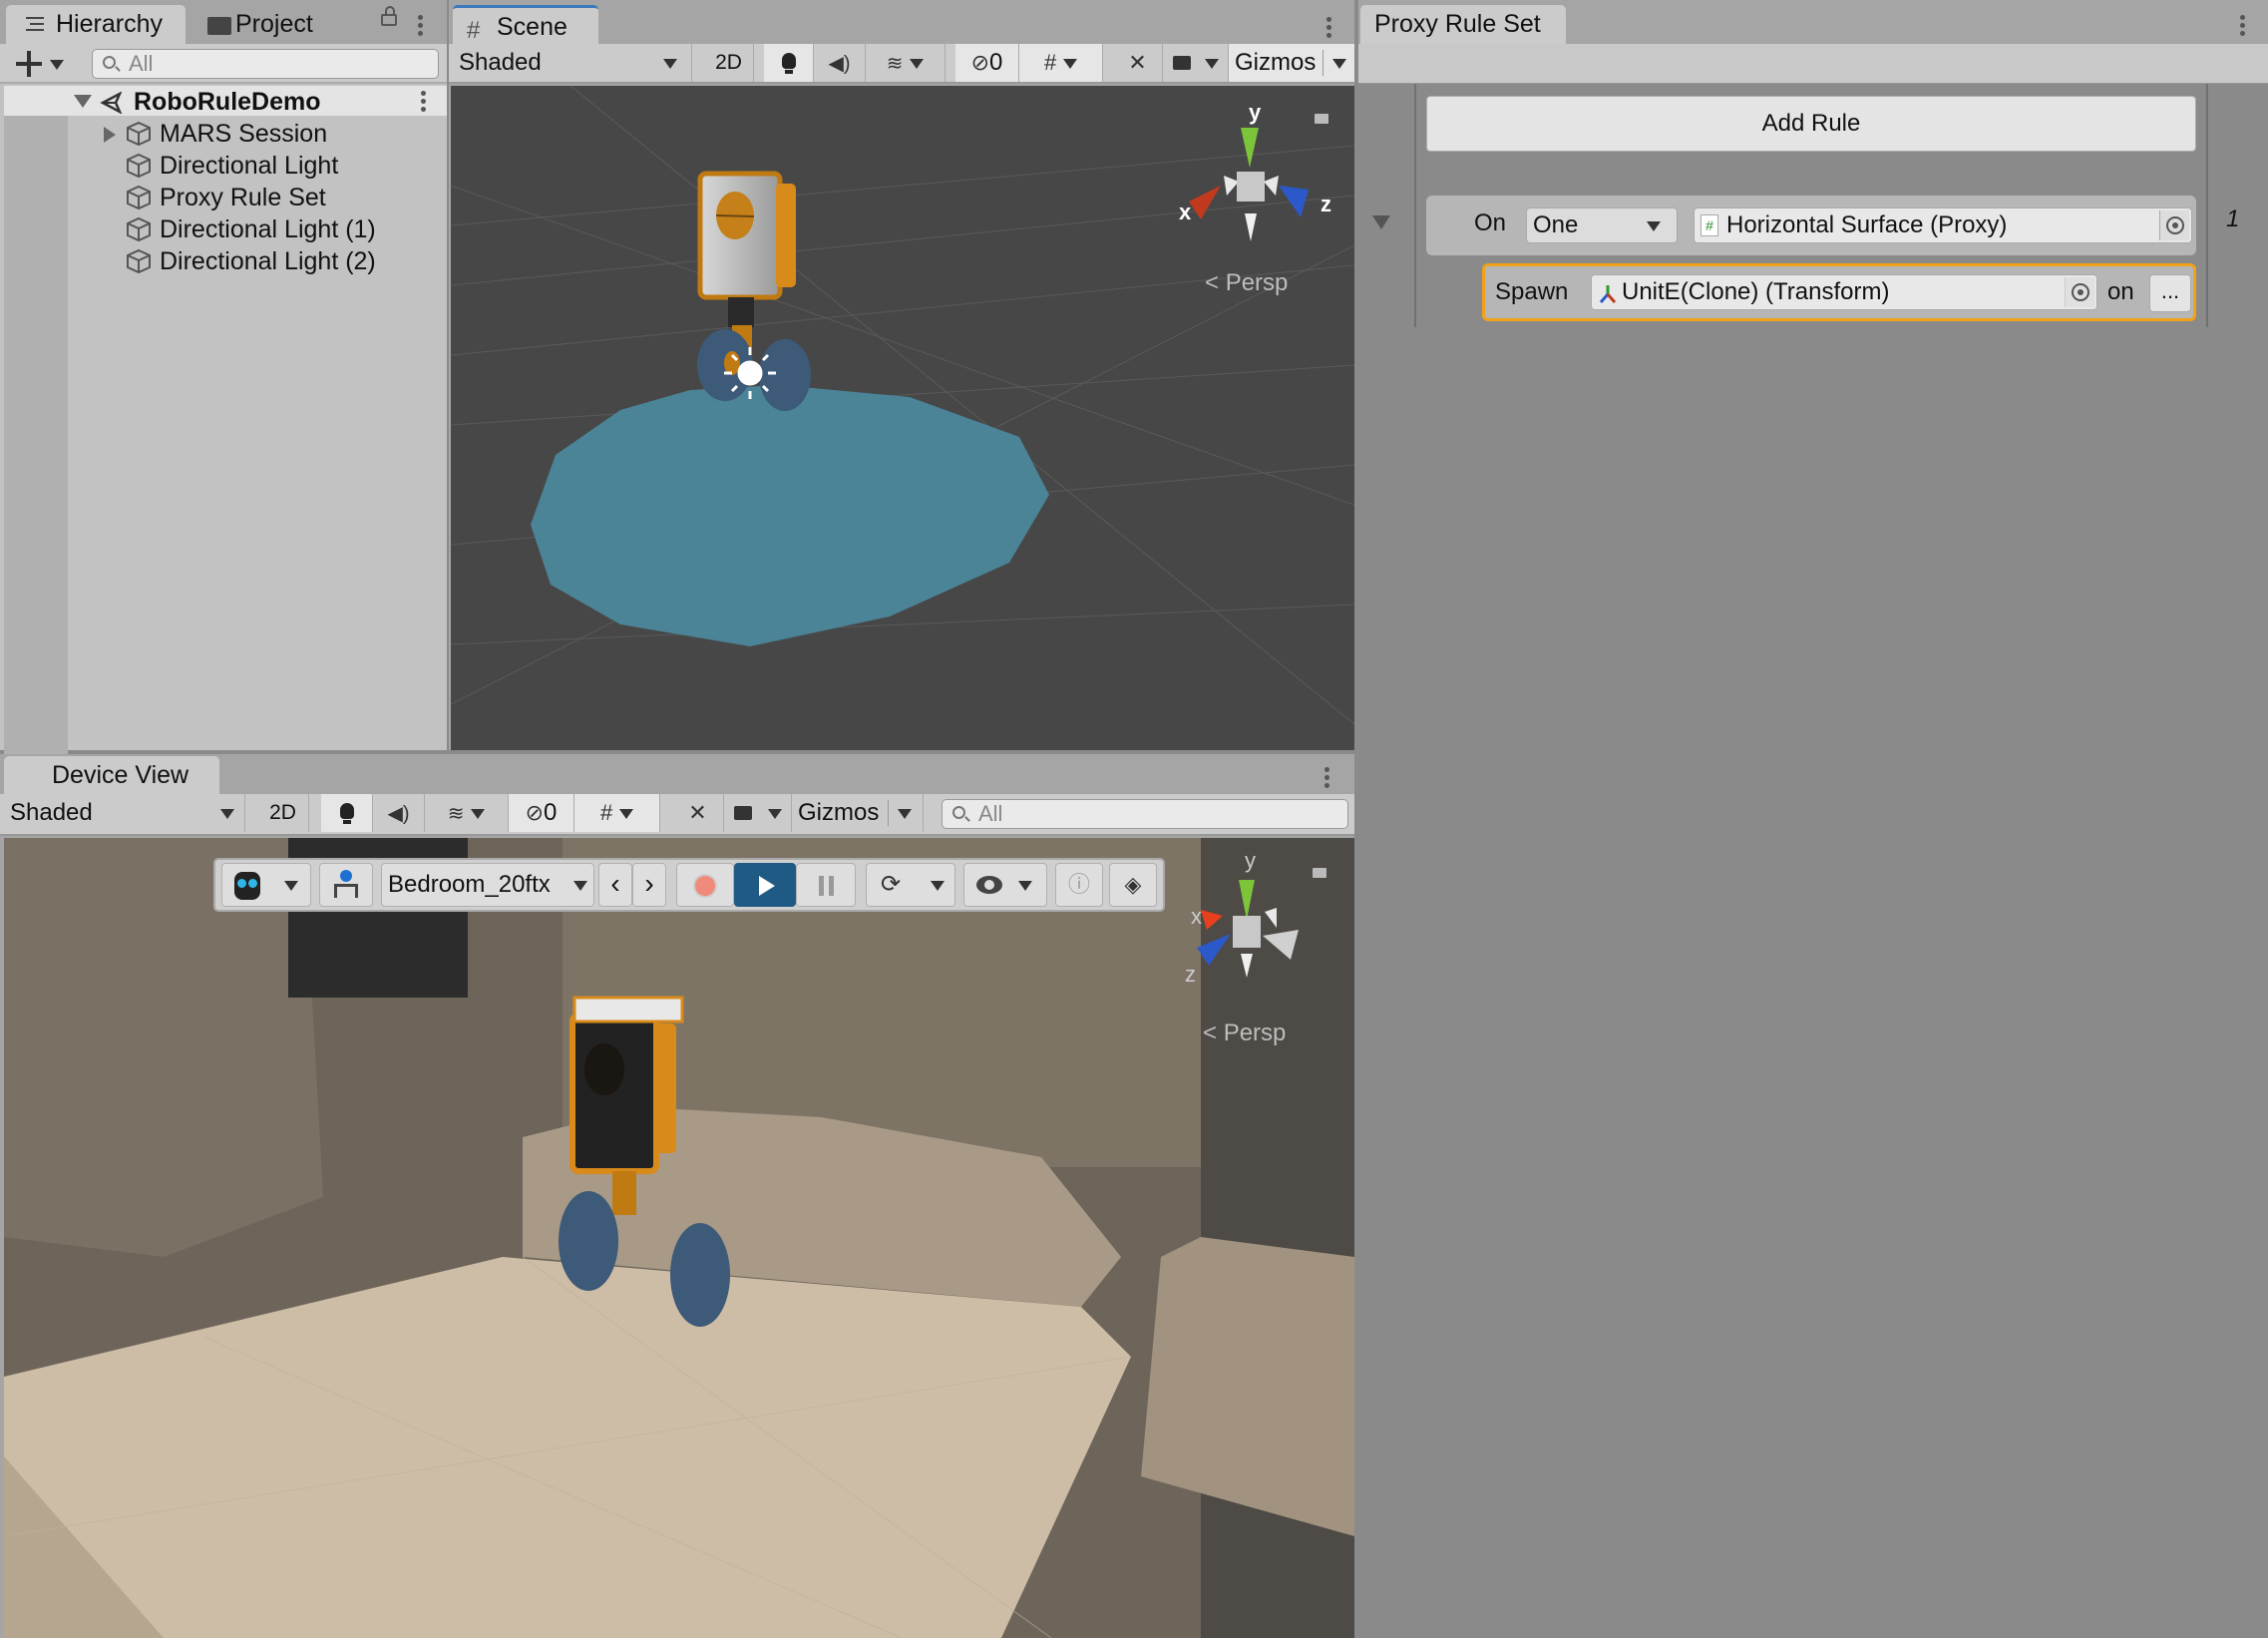  What do you see at coordinates (225, 101) in the screenshot?
I see `scene-root-row: RoboRuleDemo` at bounding box center [225, 101].